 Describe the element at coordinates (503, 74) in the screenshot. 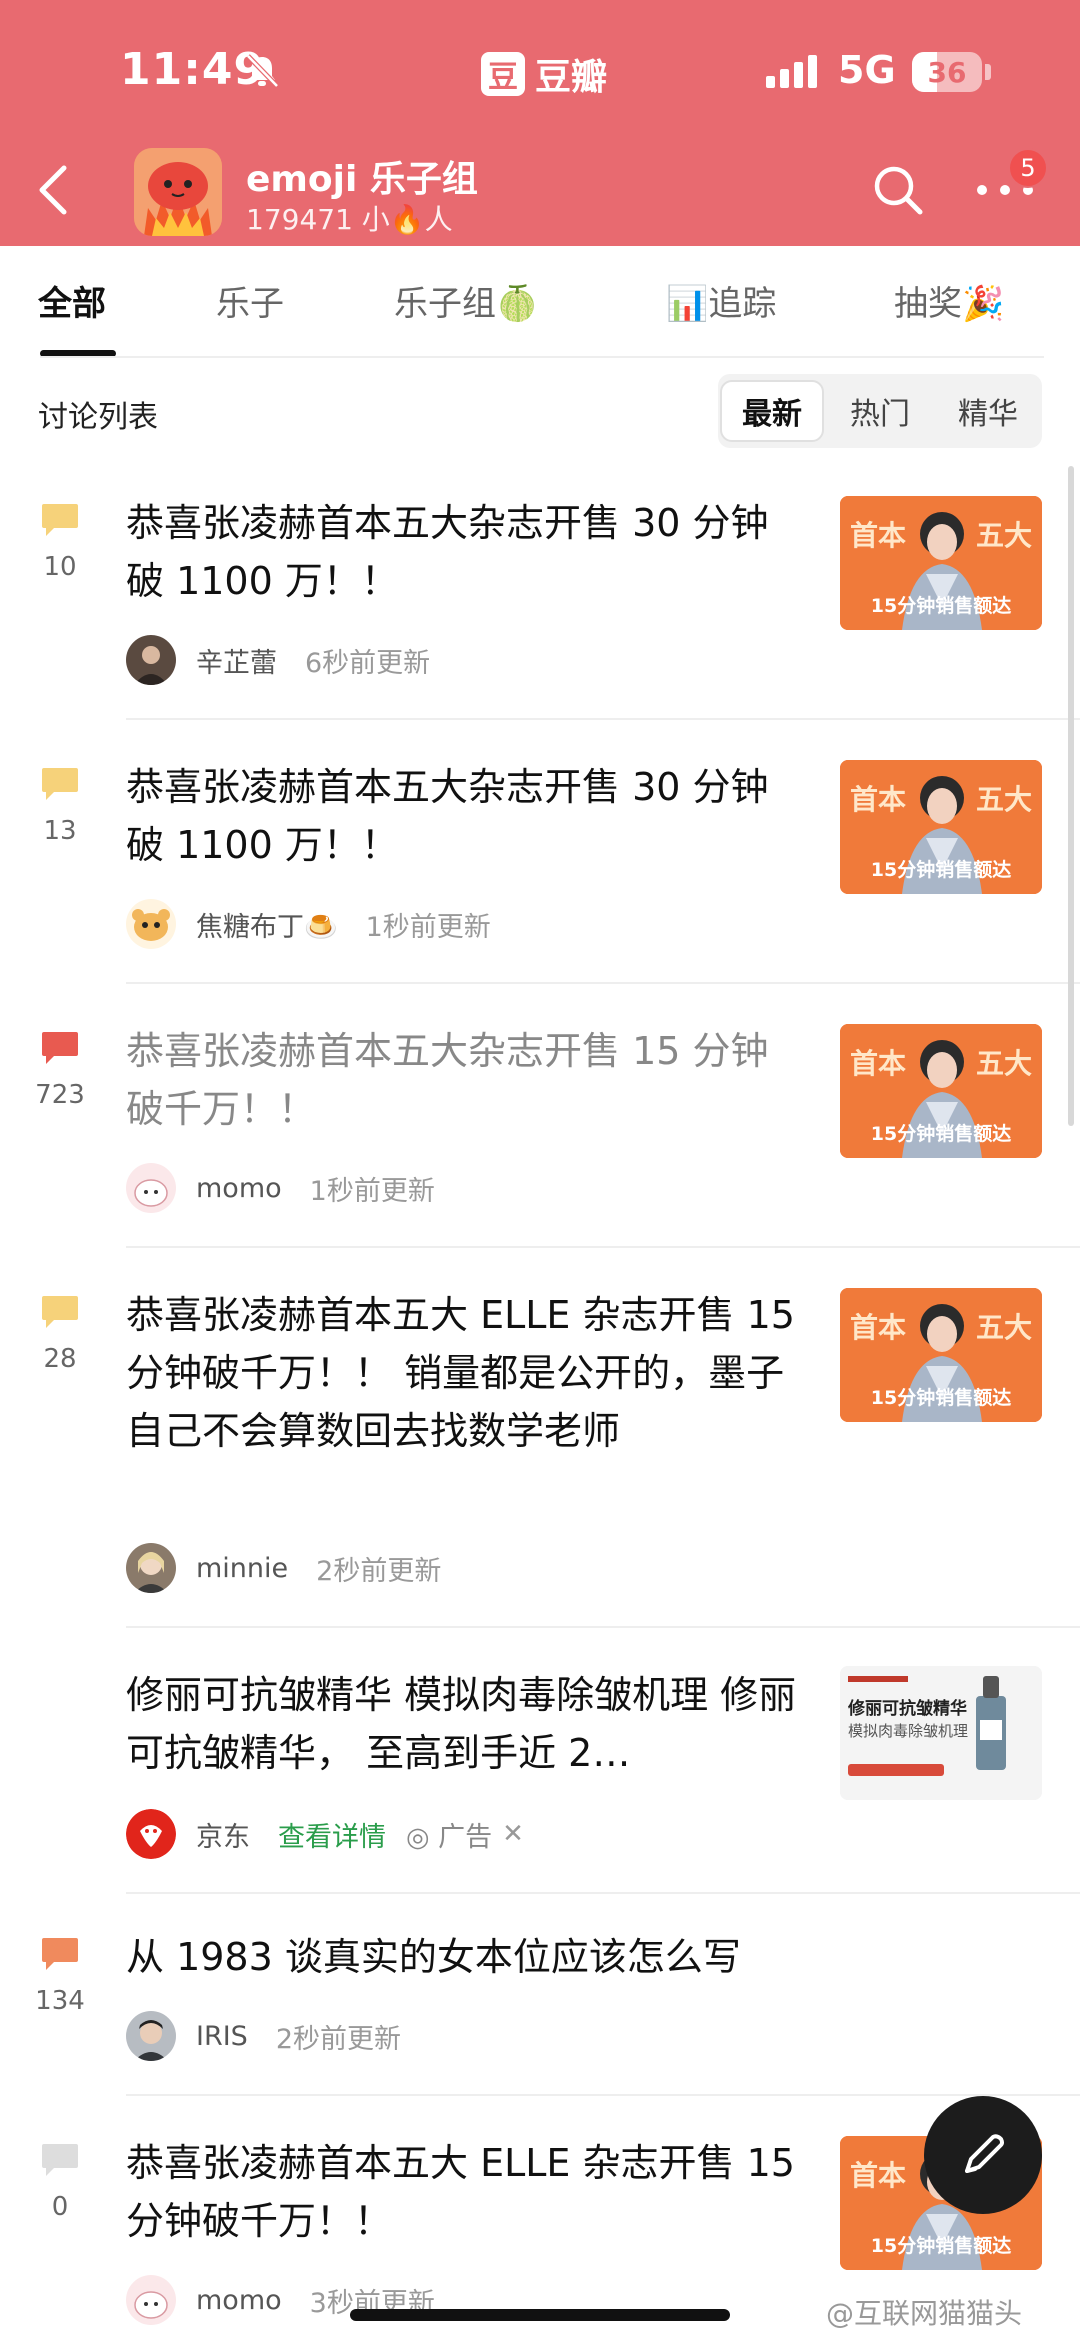

I see `douban-logo-icon: 豆` at that location.